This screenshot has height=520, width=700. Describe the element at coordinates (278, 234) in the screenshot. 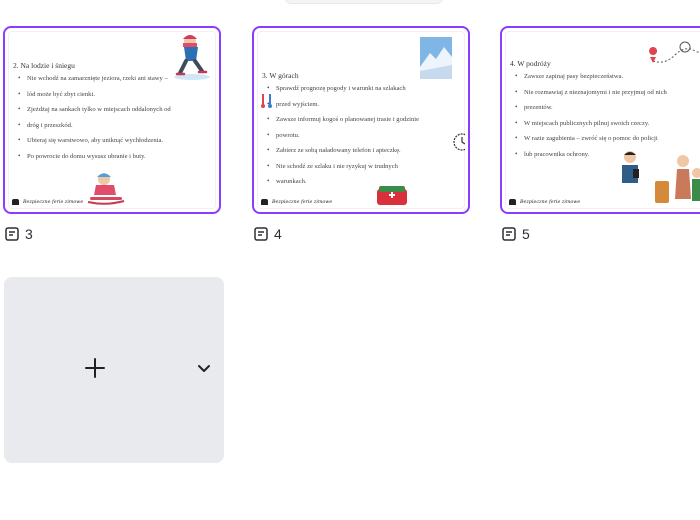

I see `page-number-label: 4` at that location.